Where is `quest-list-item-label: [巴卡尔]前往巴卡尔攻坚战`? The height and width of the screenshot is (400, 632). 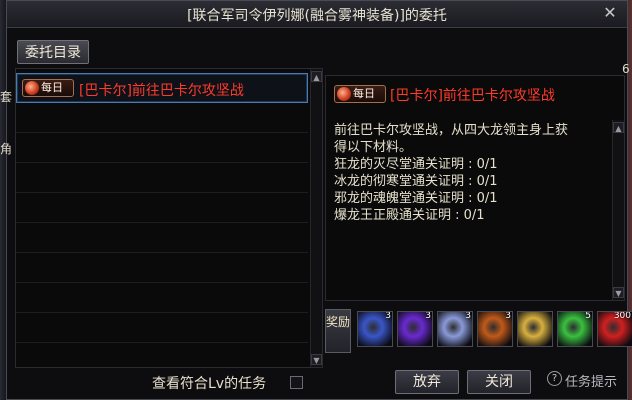
quest-list-item-label: [巴卡尔]前往巴卡尔攻坚战 is located at coordinates (161, 91).